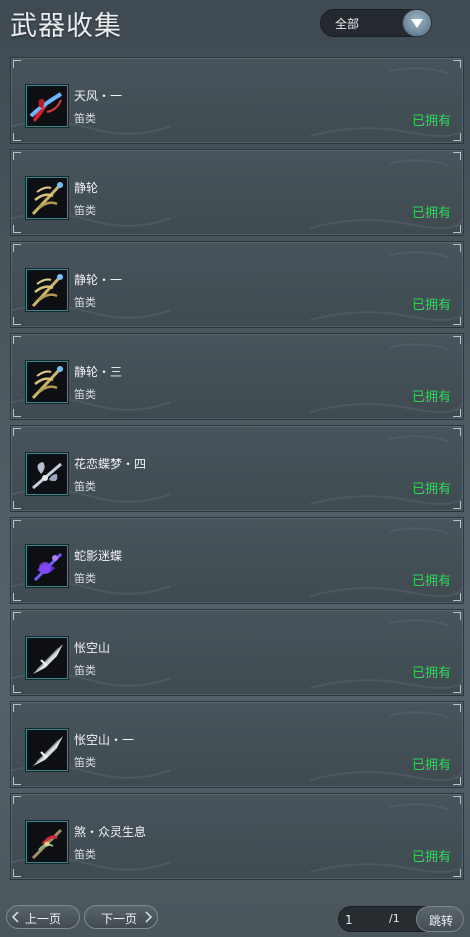 The image size is (470, 937). What do you see at coordinates (98, 96) in the screenshot?
I see `weapon-name: 天风・一` at bounding box center [98, 96].